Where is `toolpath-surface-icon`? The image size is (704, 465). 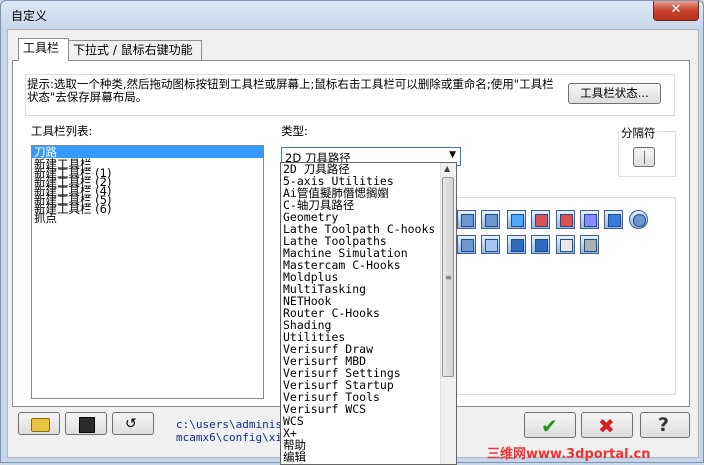
toolpath-surface-icon is located at coordinates (466, 244).